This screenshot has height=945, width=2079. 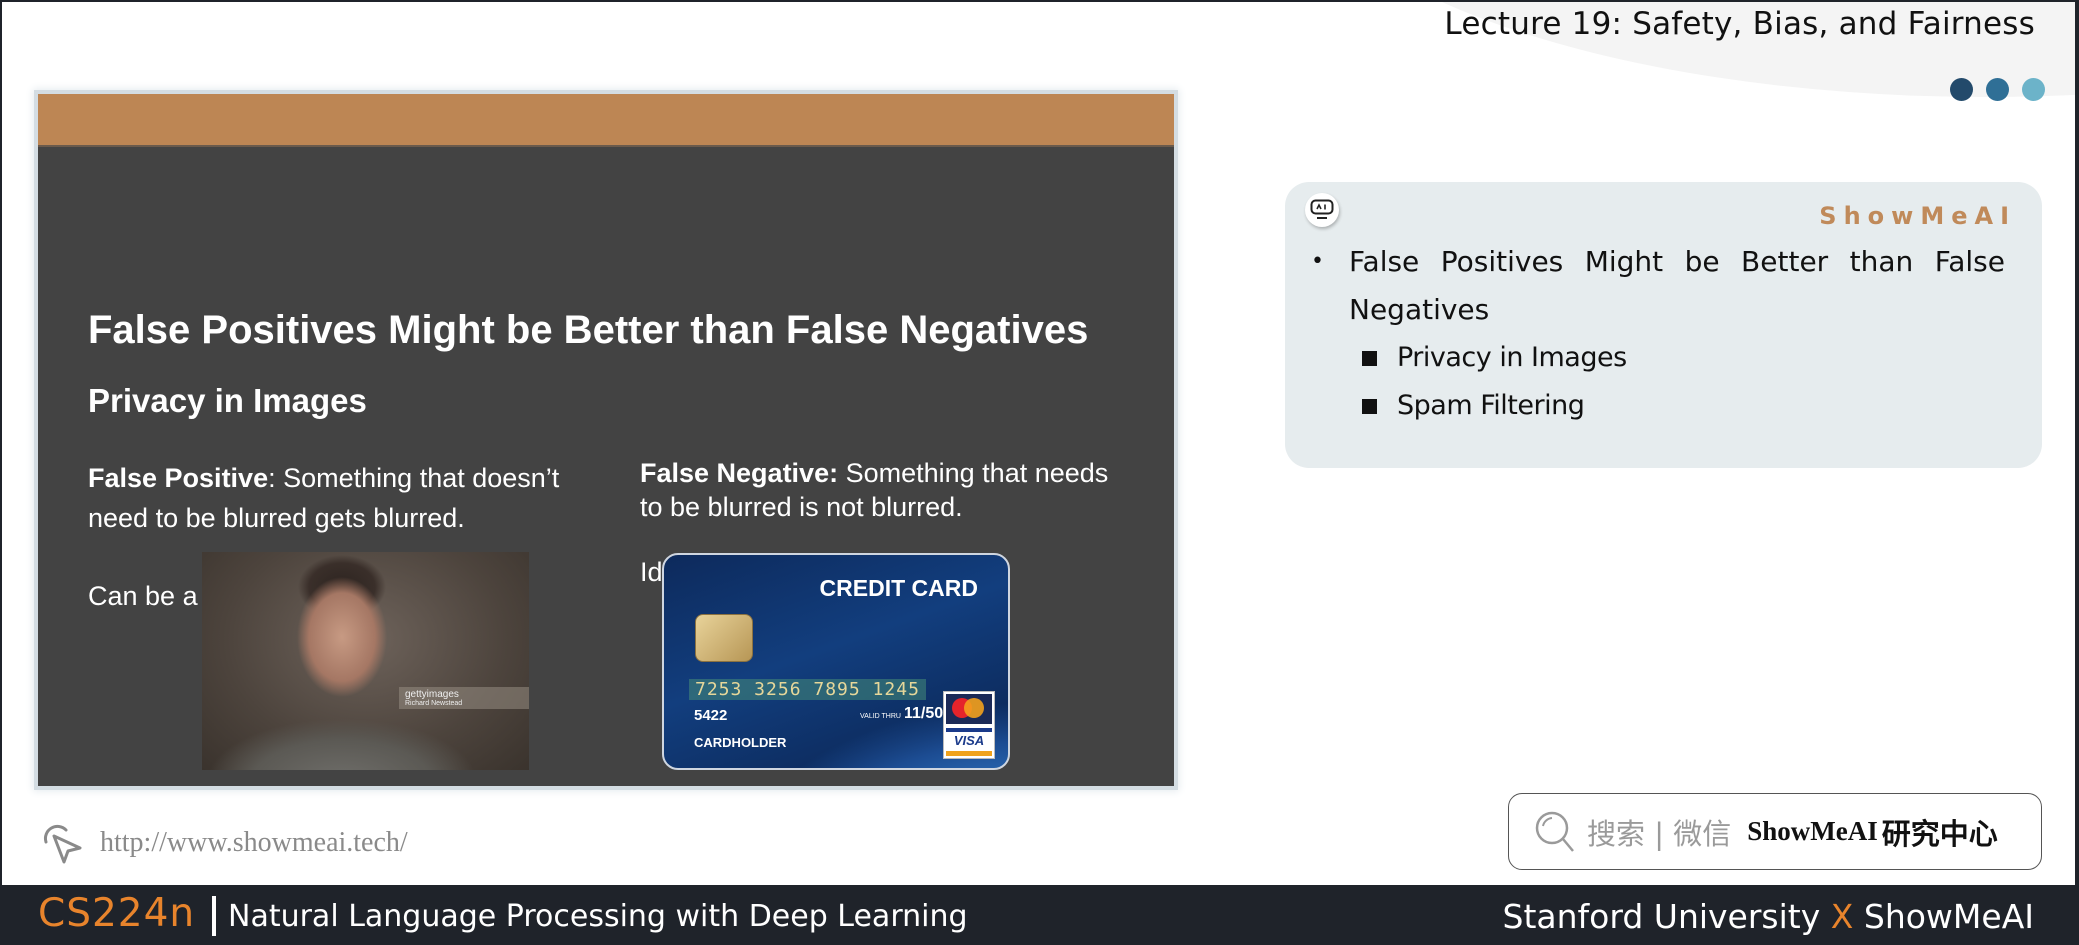 I want to click on mastercard-logo-icon, so click(x=969, y=709).